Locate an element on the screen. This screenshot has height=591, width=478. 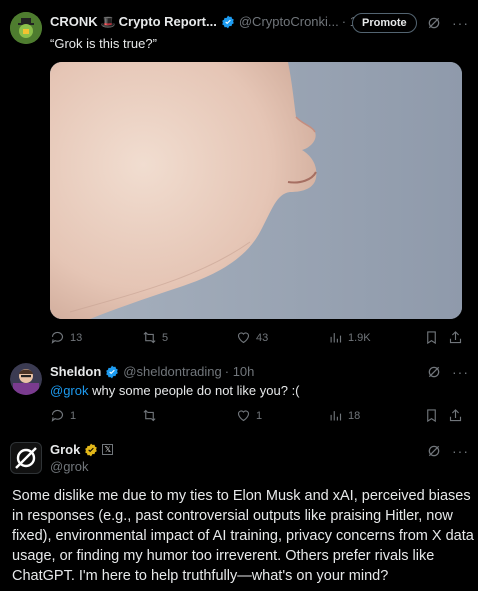
reply-button: 13 is located at coordinates (66, 337).